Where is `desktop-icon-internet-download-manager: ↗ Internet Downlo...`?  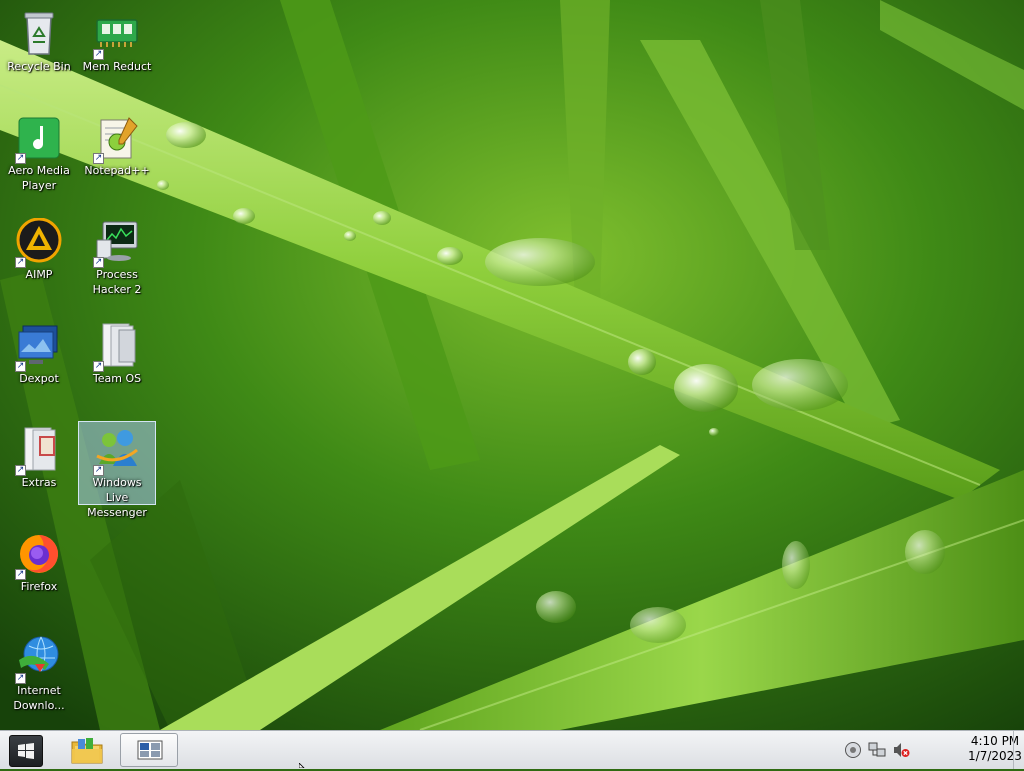
desktop-icon-internet-download-manager: ↗ Internet Downlo... is located at coordinates (39, 673).